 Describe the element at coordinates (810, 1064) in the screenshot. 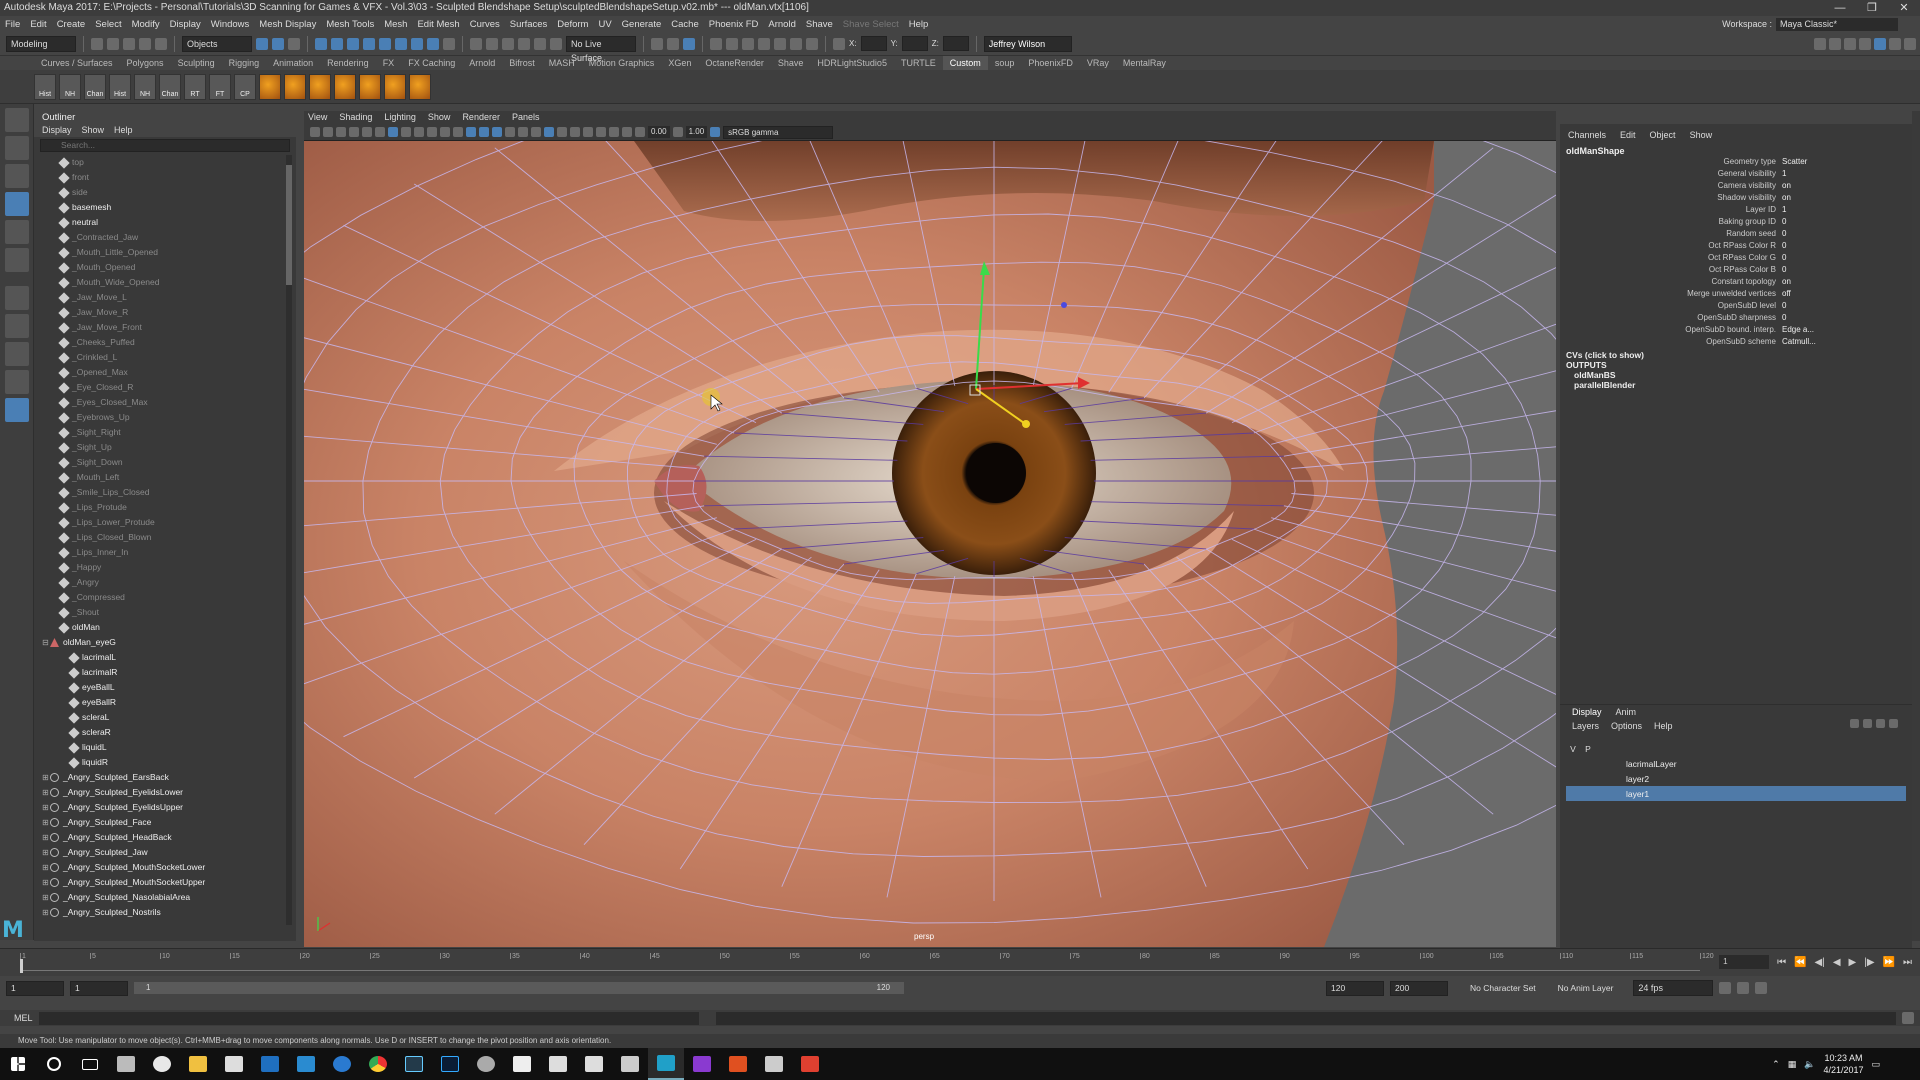

I see `taskbar-app-recorder-icon` at that location.